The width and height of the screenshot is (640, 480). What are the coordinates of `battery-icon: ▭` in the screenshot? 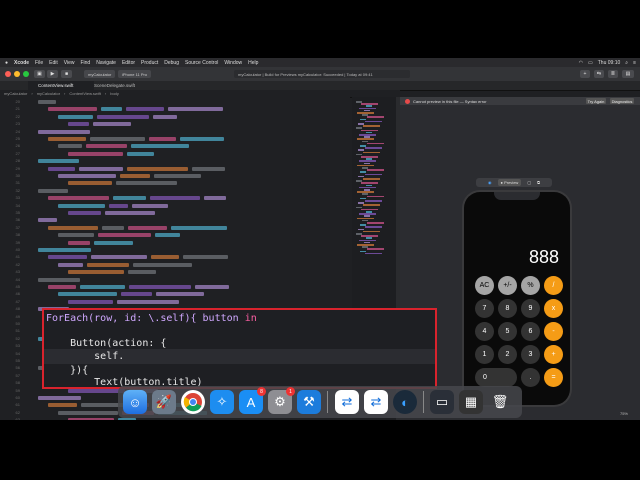 It's located at (590, 63).